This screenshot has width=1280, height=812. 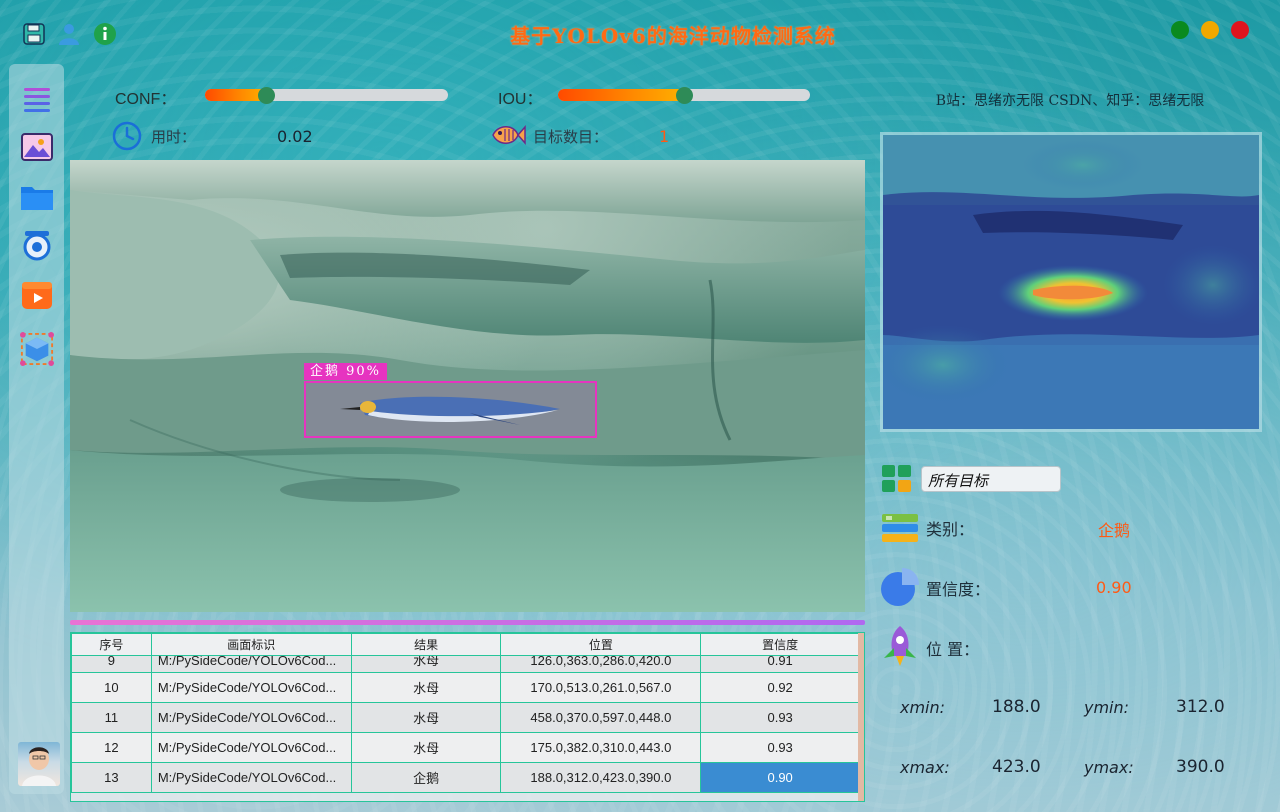 I want to click on ymin-label: ymin:, so click(x=1107, y=707).